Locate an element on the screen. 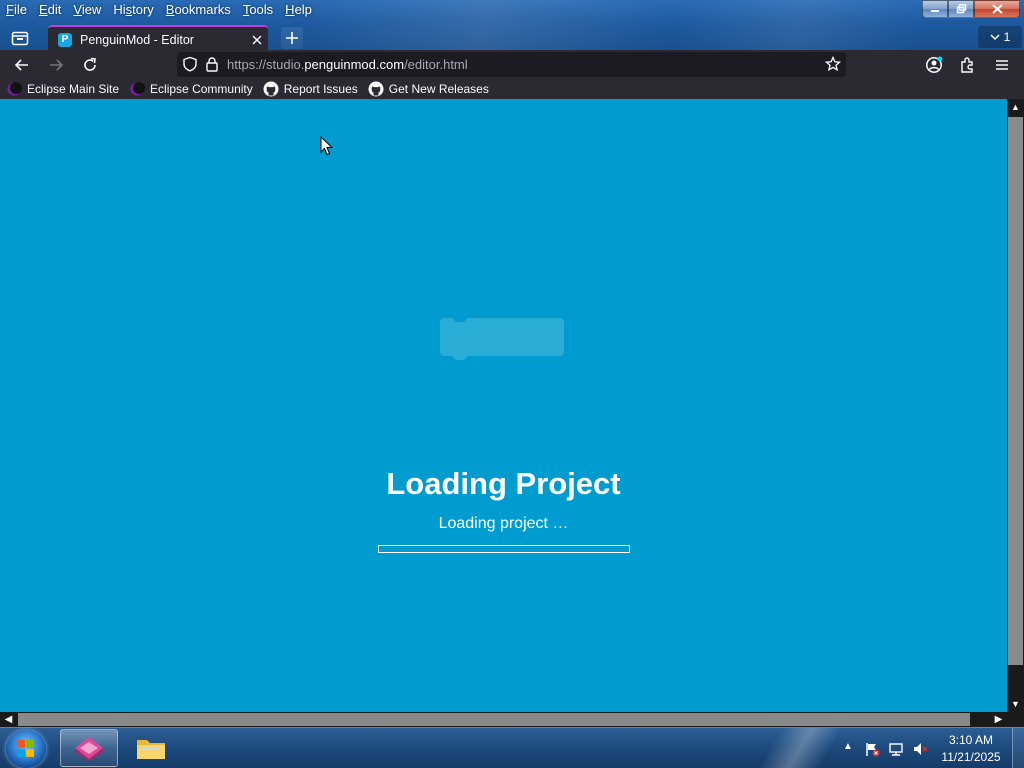 The image size is (1024, 768). loading-title: Loading Project is located at coordinates (503, 483).